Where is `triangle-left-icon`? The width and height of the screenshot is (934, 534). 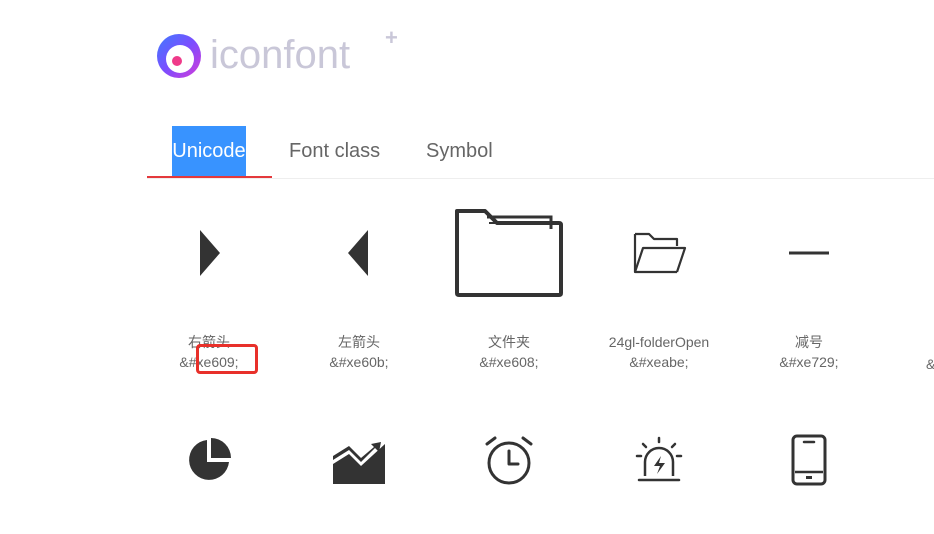 triangle-left-icon is located at coordinates (358, 253).